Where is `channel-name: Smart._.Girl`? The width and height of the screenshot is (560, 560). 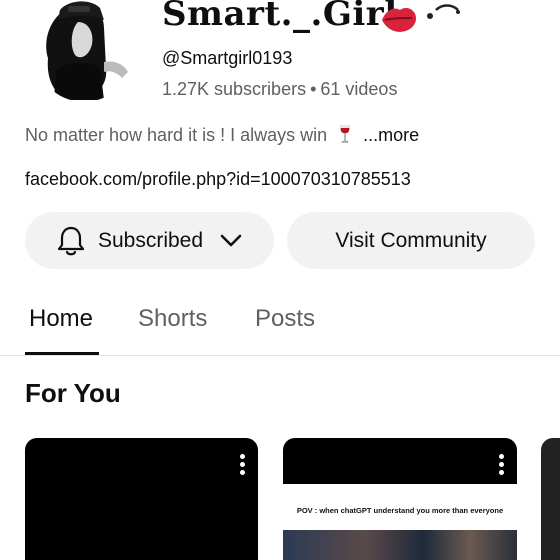
channel-name: Smart._.Girl is located at coordinates (280, 17).